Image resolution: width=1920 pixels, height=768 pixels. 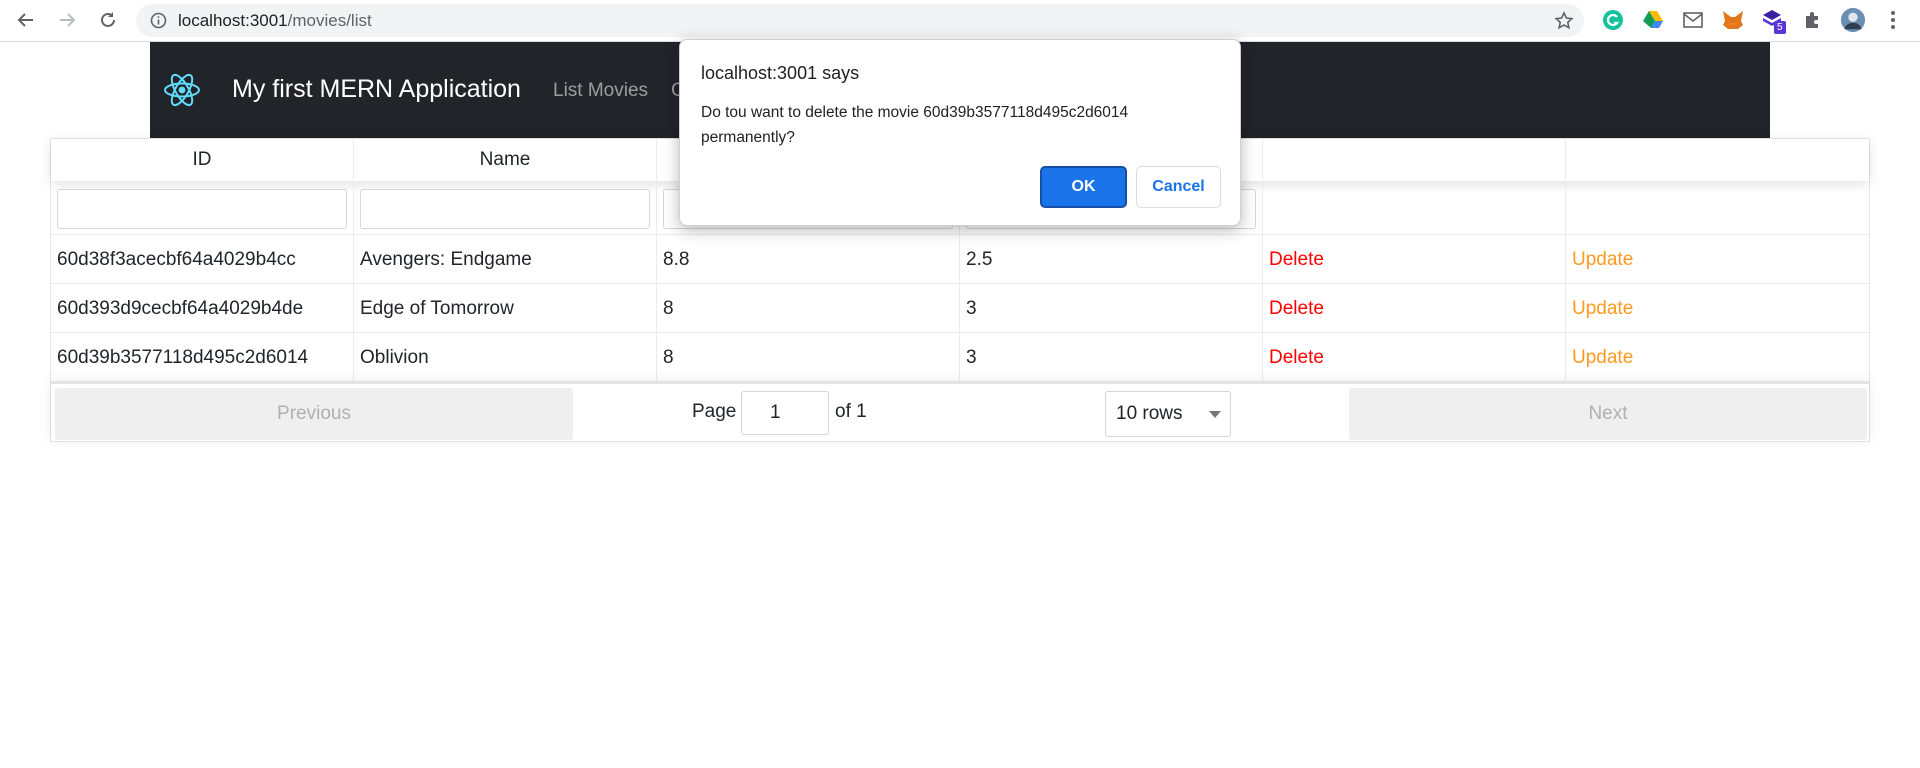 I want to click on id-filter-input, so click(x=202, y=209).